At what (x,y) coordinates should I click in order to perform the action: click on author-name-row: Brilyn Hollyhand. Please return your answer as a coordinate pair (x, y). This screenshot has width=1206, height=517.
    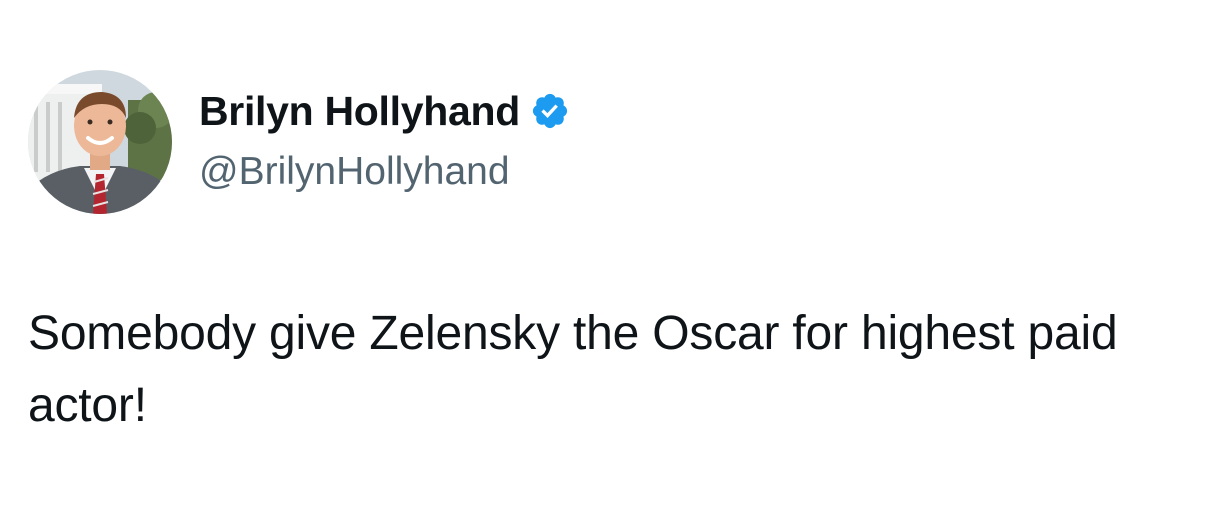
    Looking at the image, I should click on (384, 111).